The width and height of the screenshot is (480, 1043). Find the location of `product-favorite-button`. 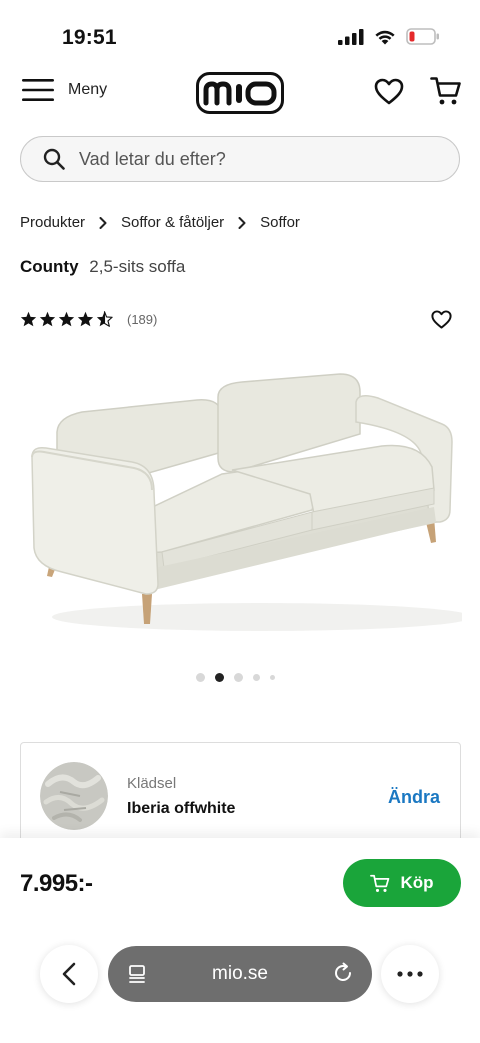

product-favorite-button is located at coordinates (441, 322).